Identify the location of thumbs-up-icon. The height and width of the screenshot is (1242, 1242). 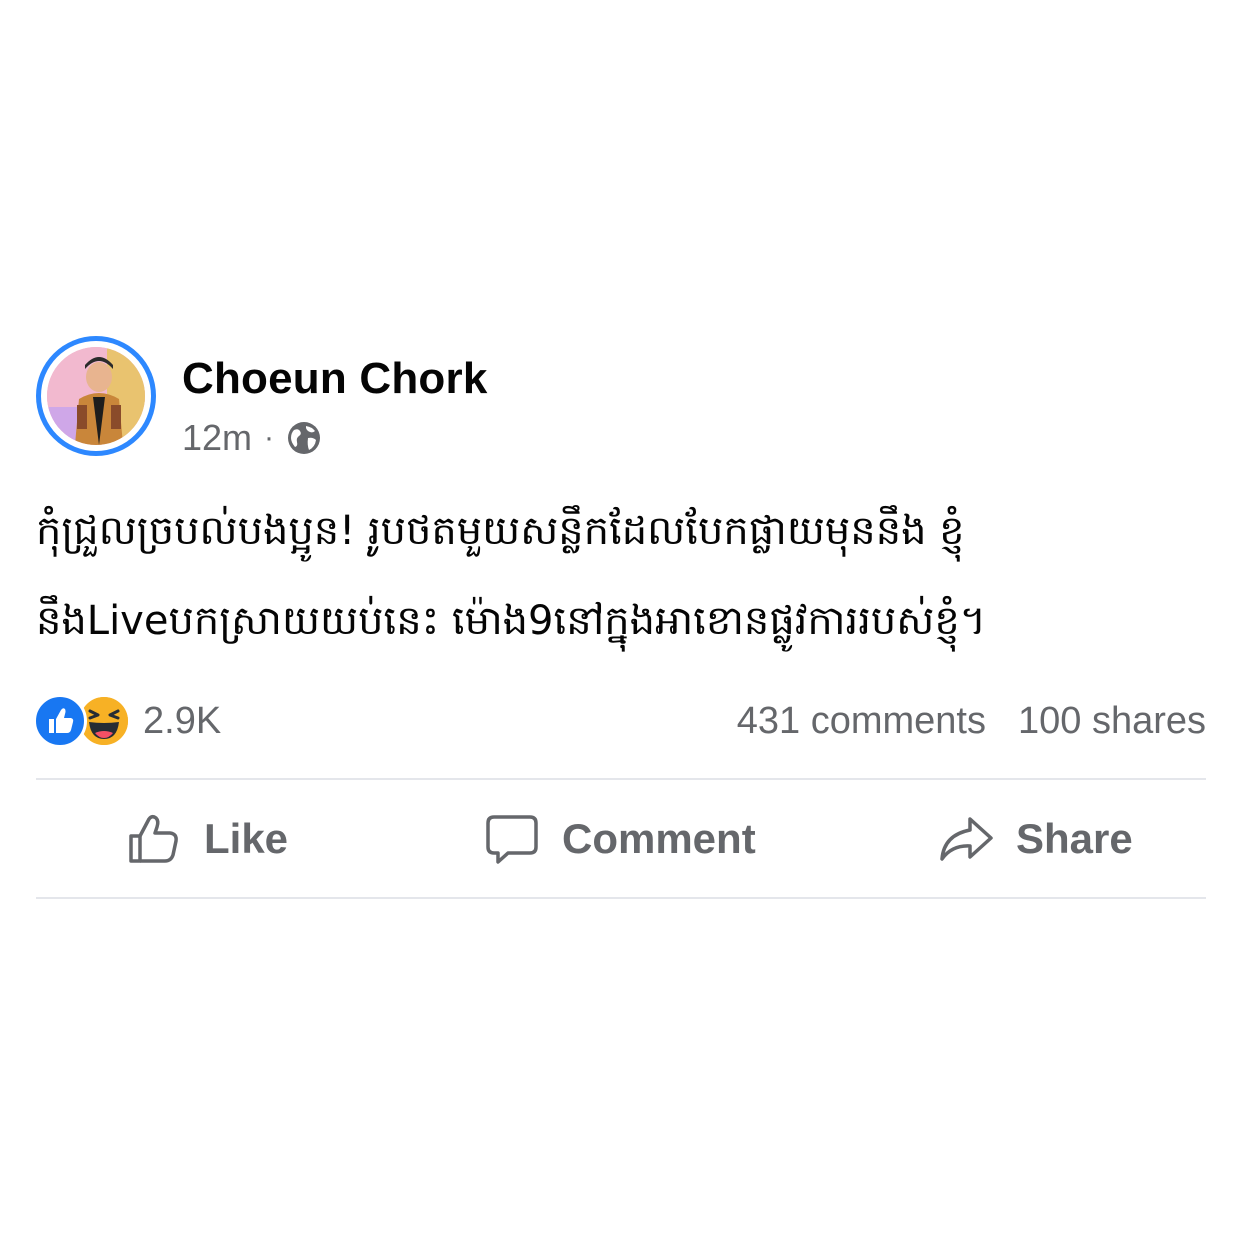
(153, 838).